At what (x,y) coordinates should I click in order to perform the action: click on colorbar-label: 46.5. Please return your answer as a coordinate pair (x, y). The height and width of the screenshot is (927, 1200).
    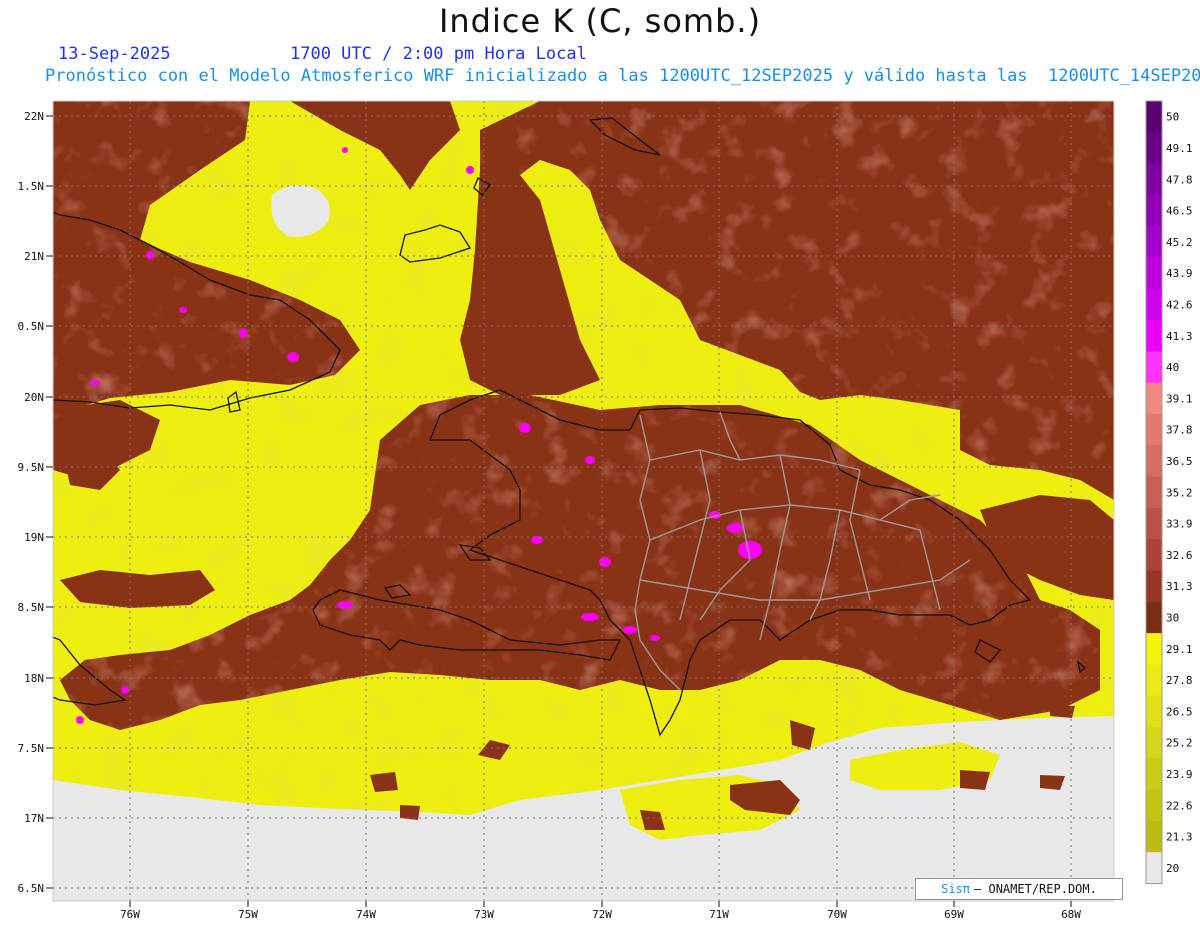
    Looking at the image, I should click on (1179, 211).